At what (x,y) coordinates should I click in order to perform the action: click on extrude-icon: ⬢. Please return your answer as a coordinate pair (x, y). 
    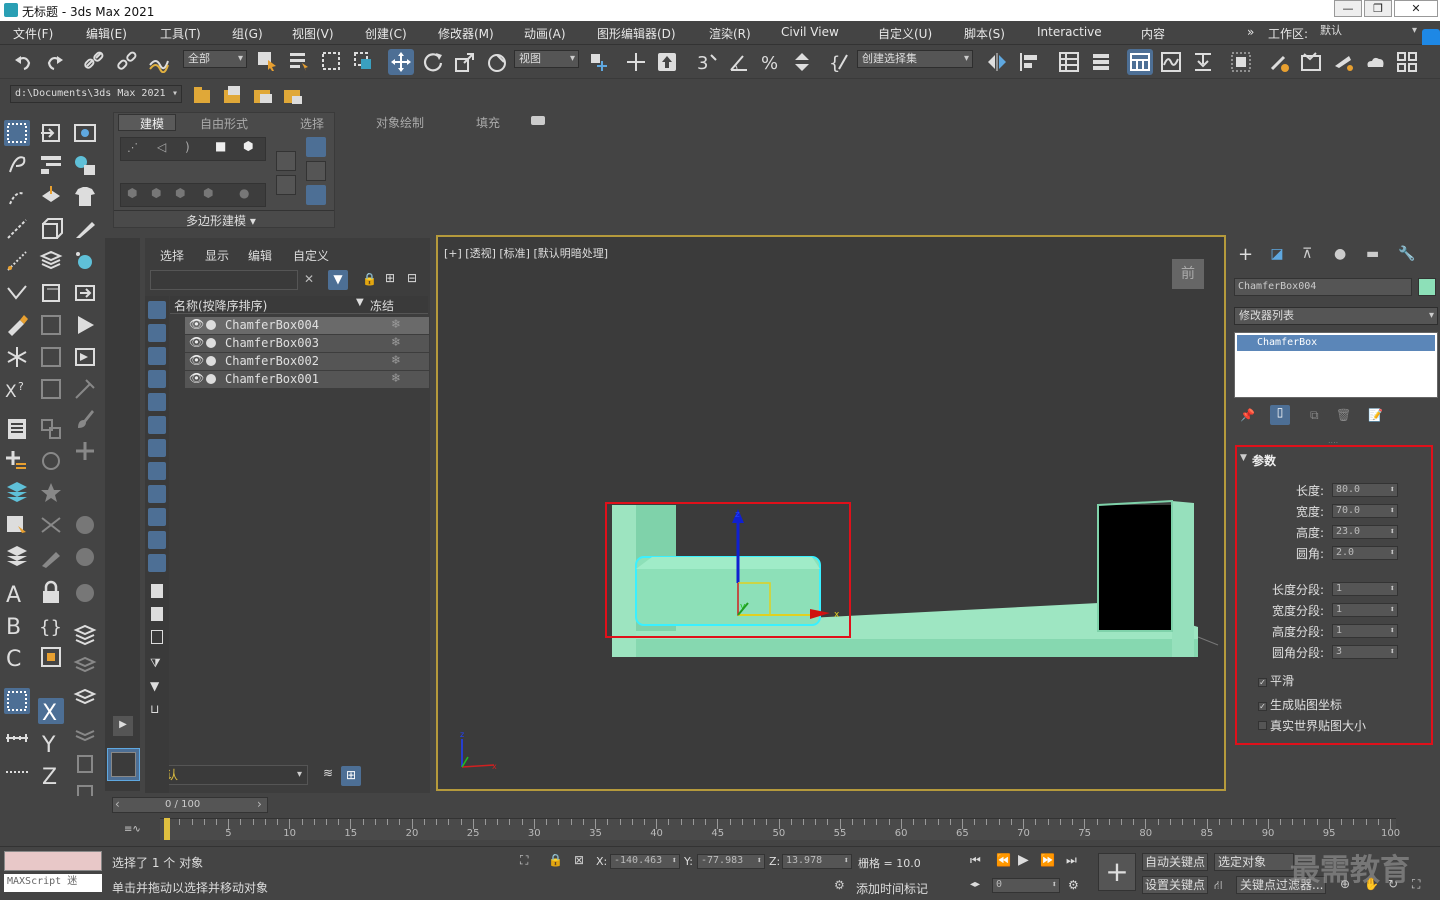
    Looking at the image, I should click on (132, 193).